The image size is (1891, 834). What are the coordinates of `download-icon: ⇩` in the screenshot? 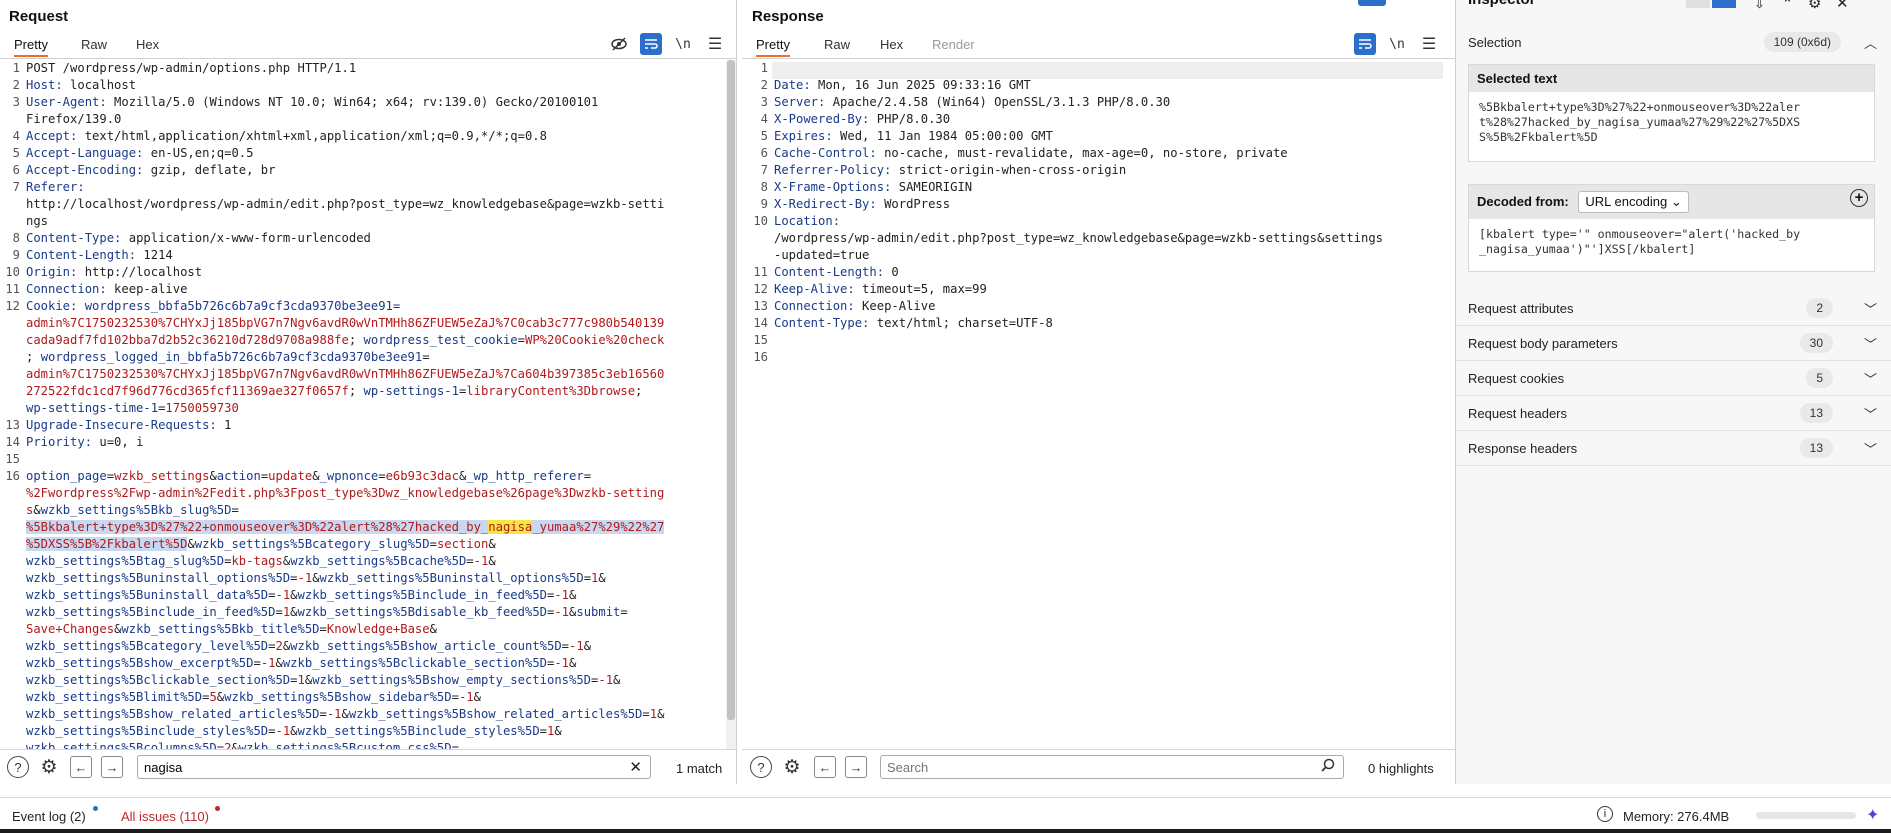 It's located at (1759, 6).